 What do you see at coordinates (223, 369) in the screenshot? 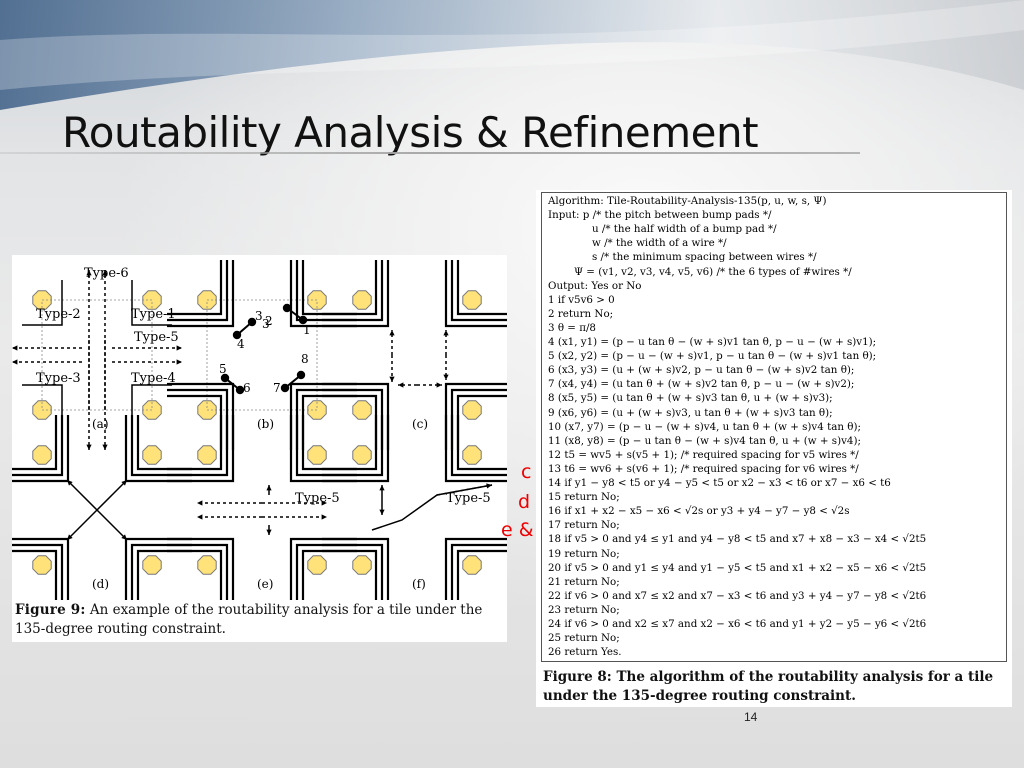
I see `point-label: 5` at bounding box center [223, 369].